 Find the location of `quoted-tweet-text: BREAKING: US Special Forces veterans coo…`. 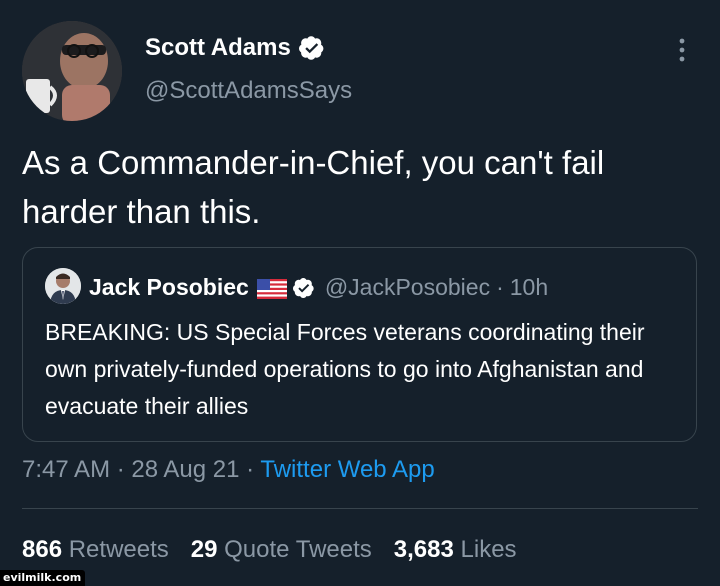

quoted-tweet-text: BREAKING: US Special Forces veterans coo… is located at coordinates (345, 369).